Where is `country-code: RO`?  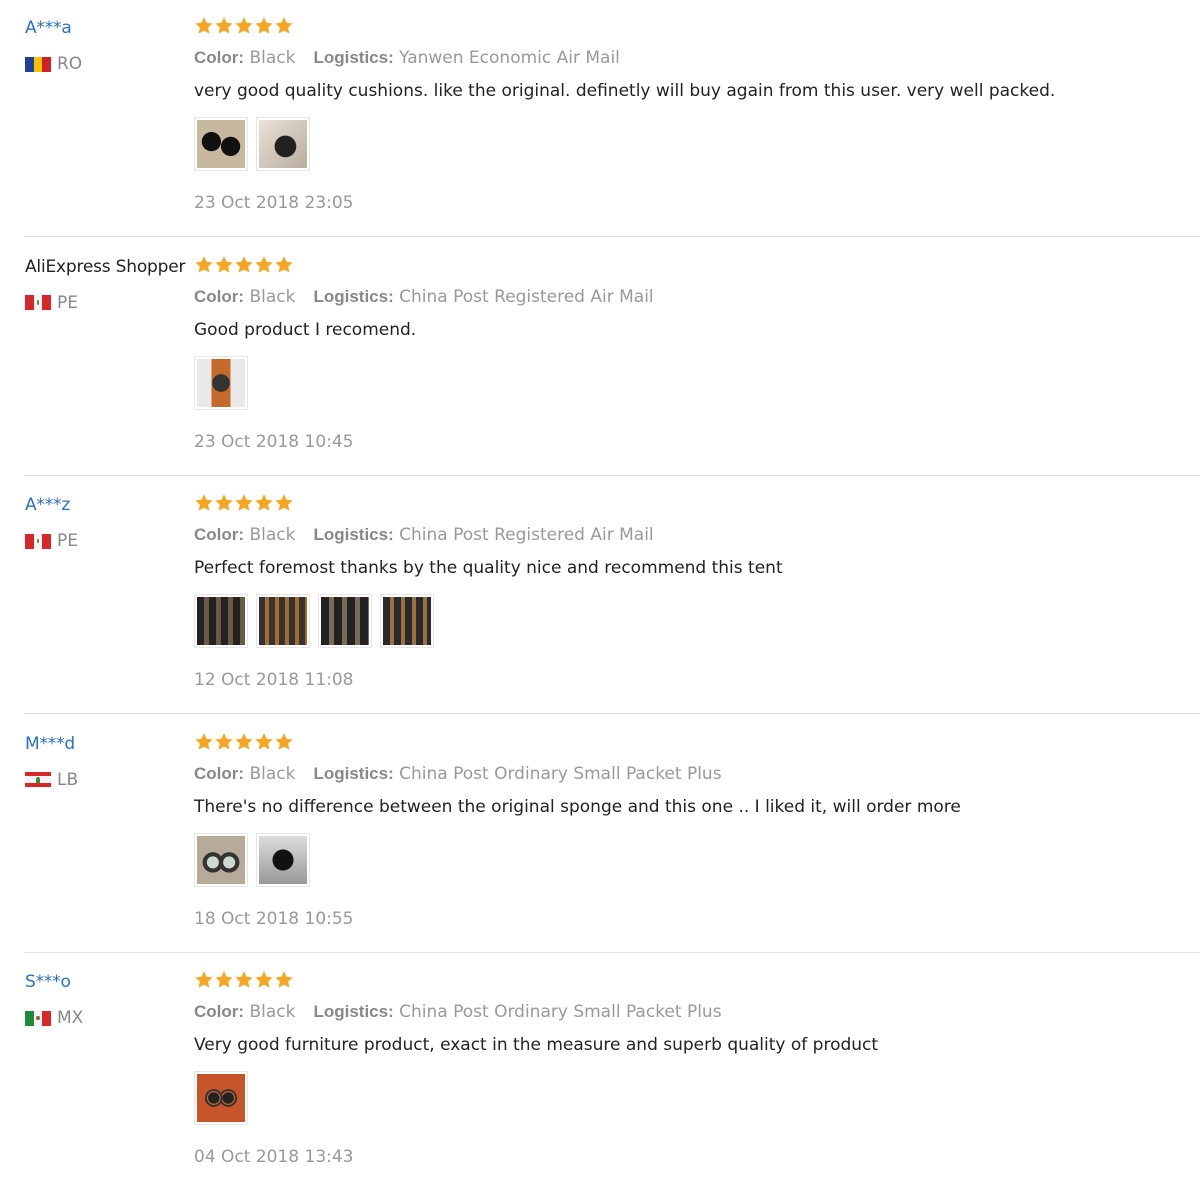 country-code: RO is located at coordinates (70, 64).